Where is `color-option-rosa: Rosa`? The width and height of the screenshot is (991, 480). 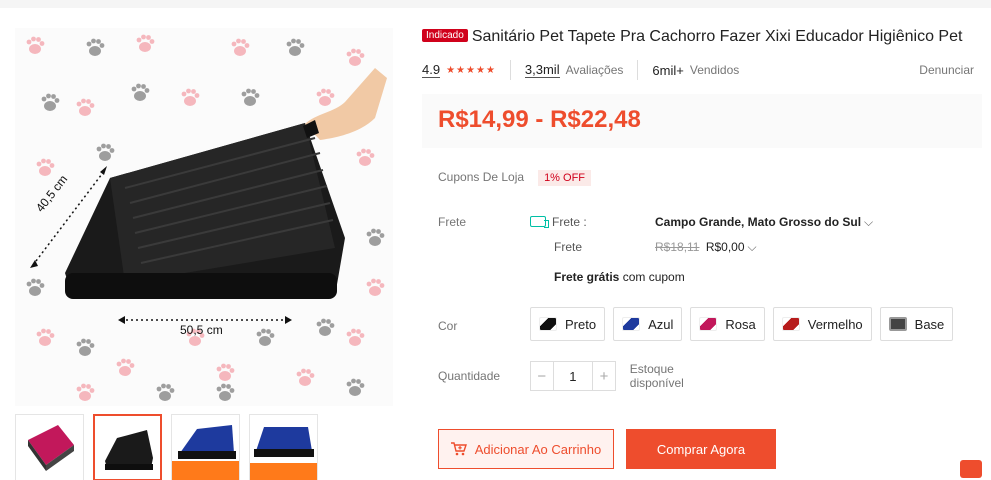
color-option-rosa: Rosa is located at coordinates (727, 324).